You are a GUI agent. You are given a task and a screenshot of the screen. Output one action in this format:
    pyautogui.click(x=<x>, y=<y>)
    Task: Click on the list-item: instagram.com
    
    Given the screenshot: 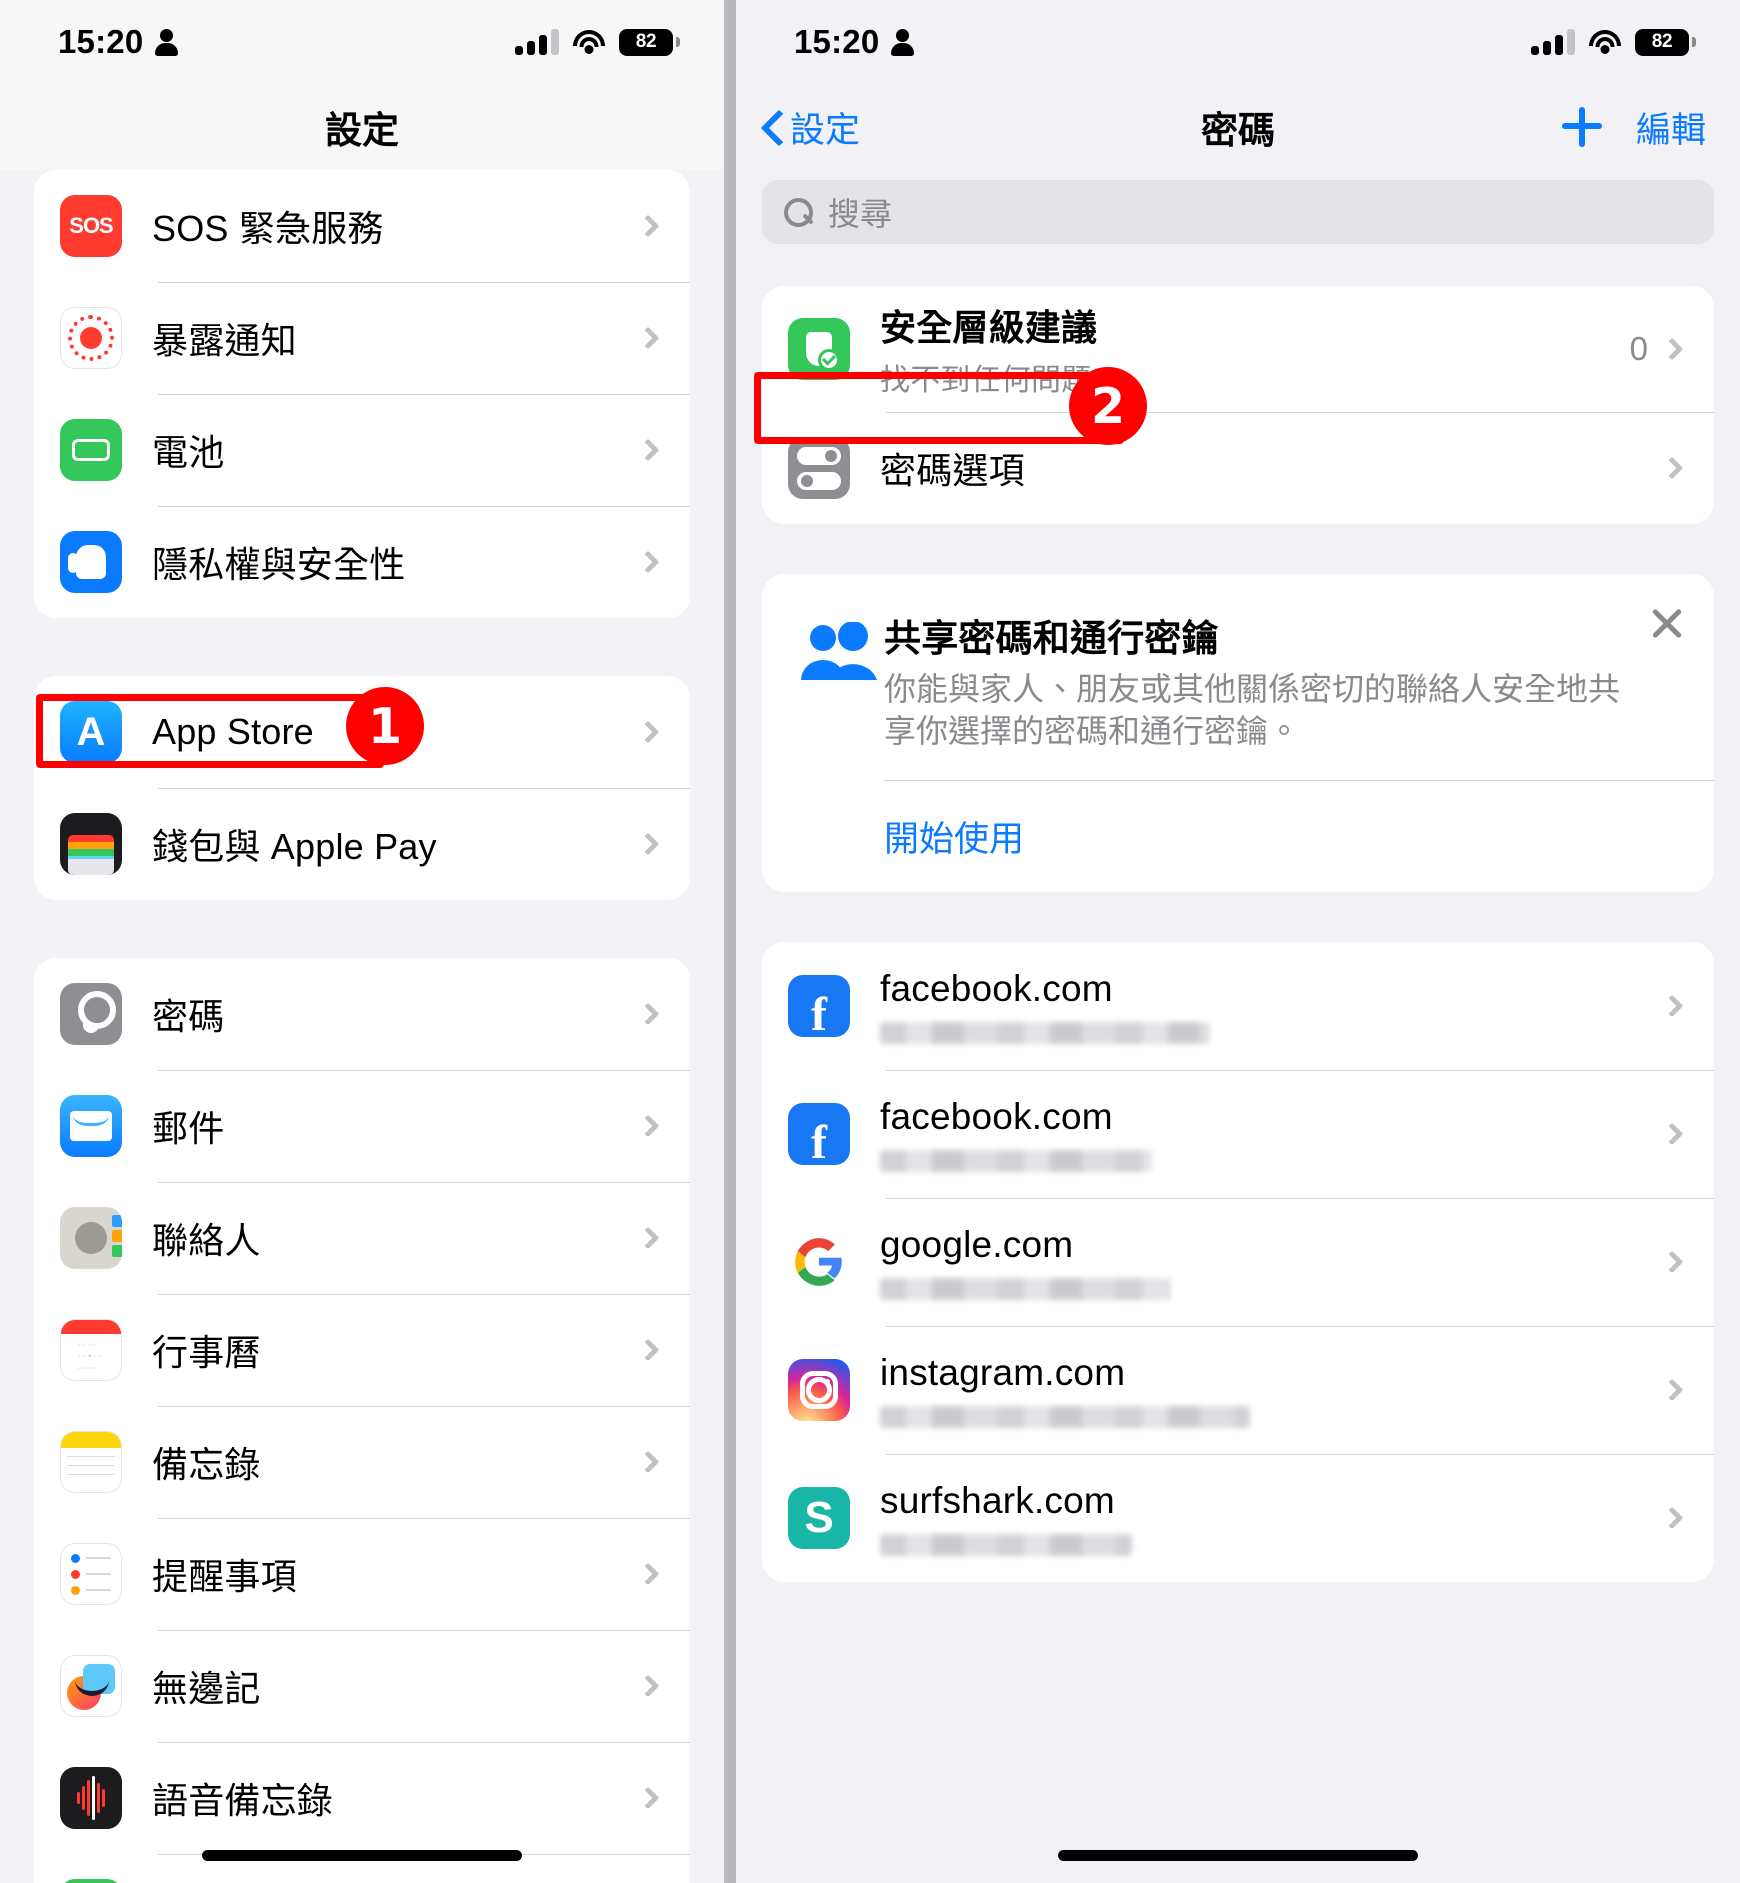 What is the action you would take?
    pyautogui.click(x=1238, y=1390)
    